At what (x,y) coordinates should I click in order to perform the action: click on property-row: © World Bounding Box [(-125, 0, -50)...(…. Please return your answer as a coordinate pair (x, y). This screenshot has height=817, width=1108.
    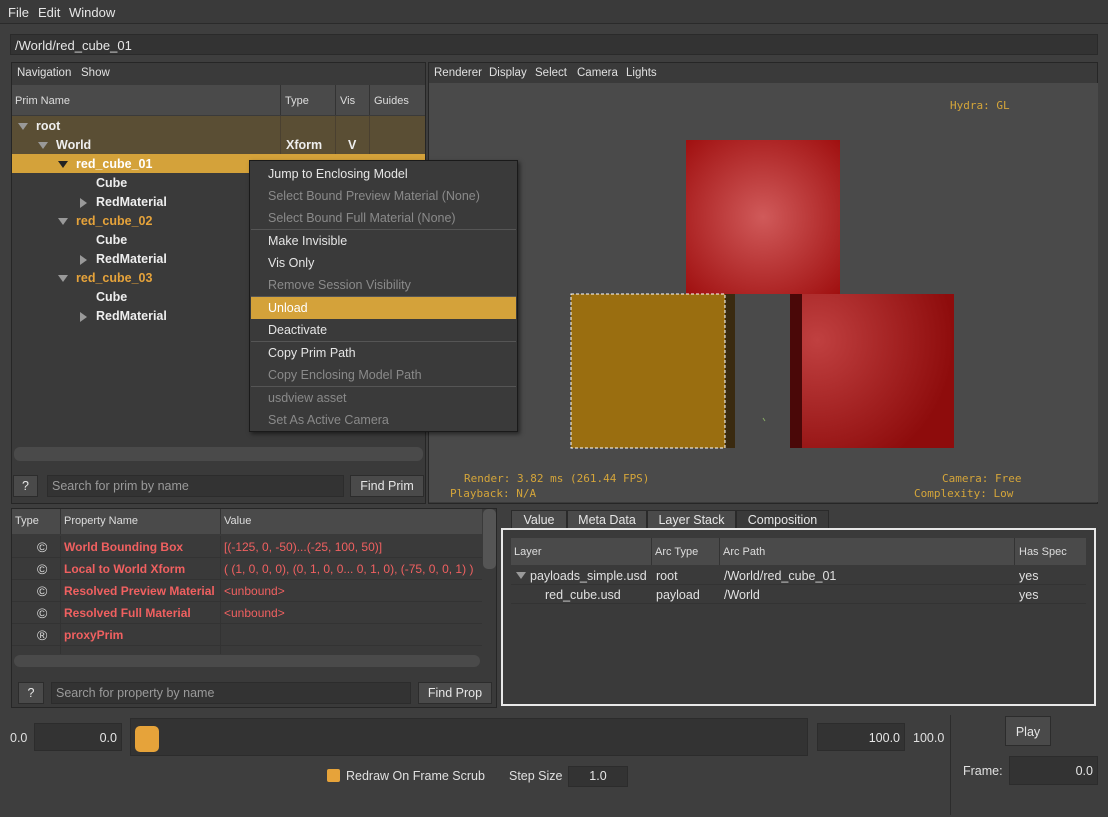
    Looking at the image, I should click on (247, 547).